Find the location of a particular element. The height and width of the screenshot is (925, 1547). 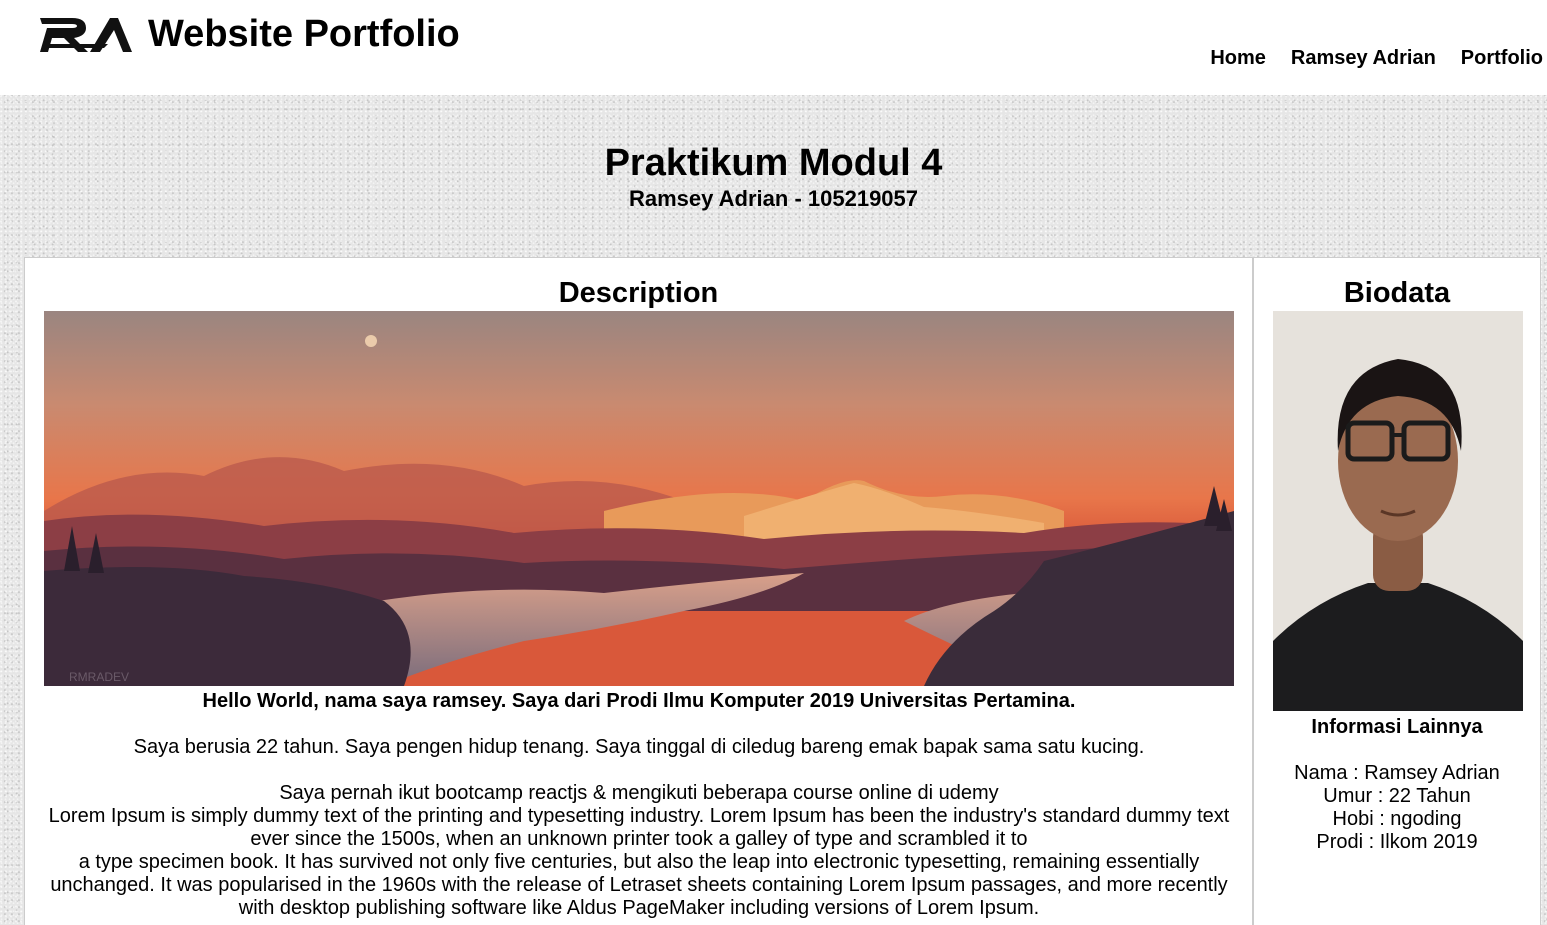

main-nav: Home Ramsey Adrian Portfolio is located at coordinates (1376, 58).